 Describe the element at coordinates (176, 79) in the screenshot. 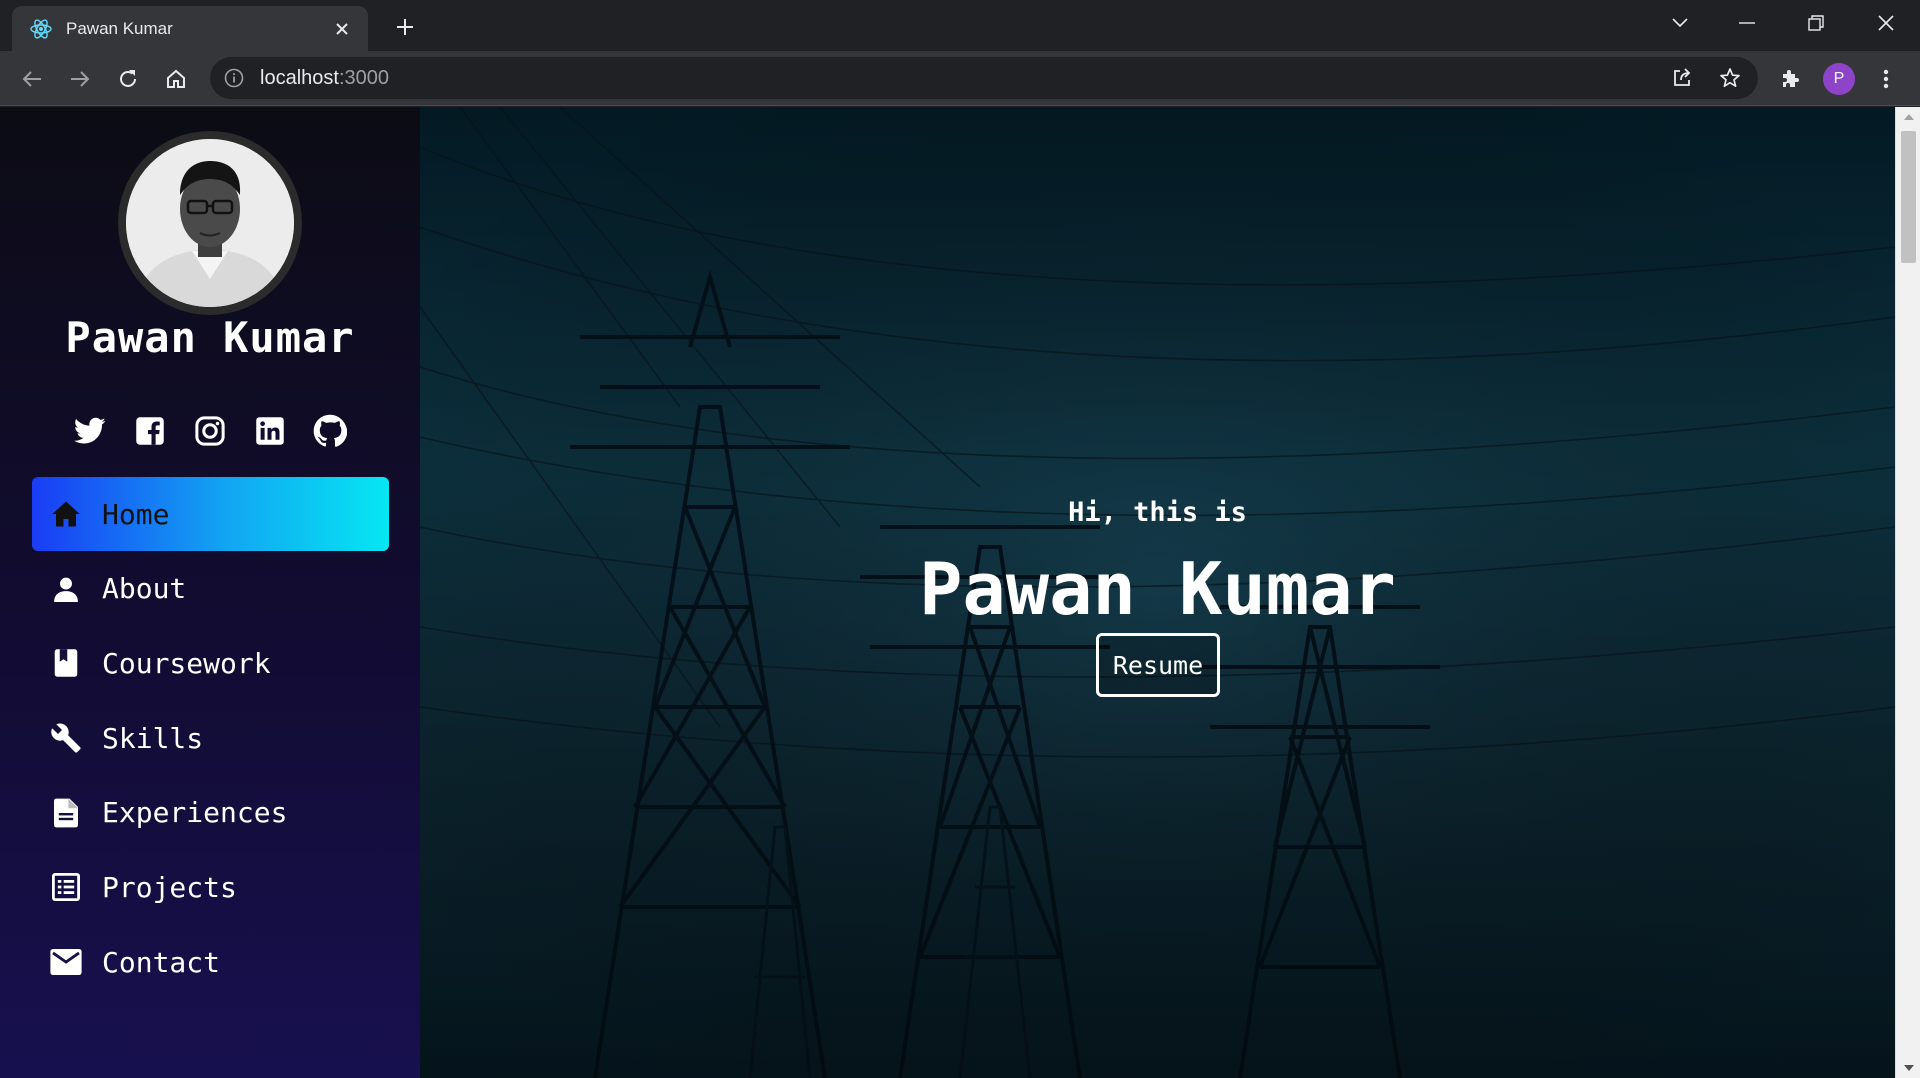

I see `home-browser-icon` at that location.